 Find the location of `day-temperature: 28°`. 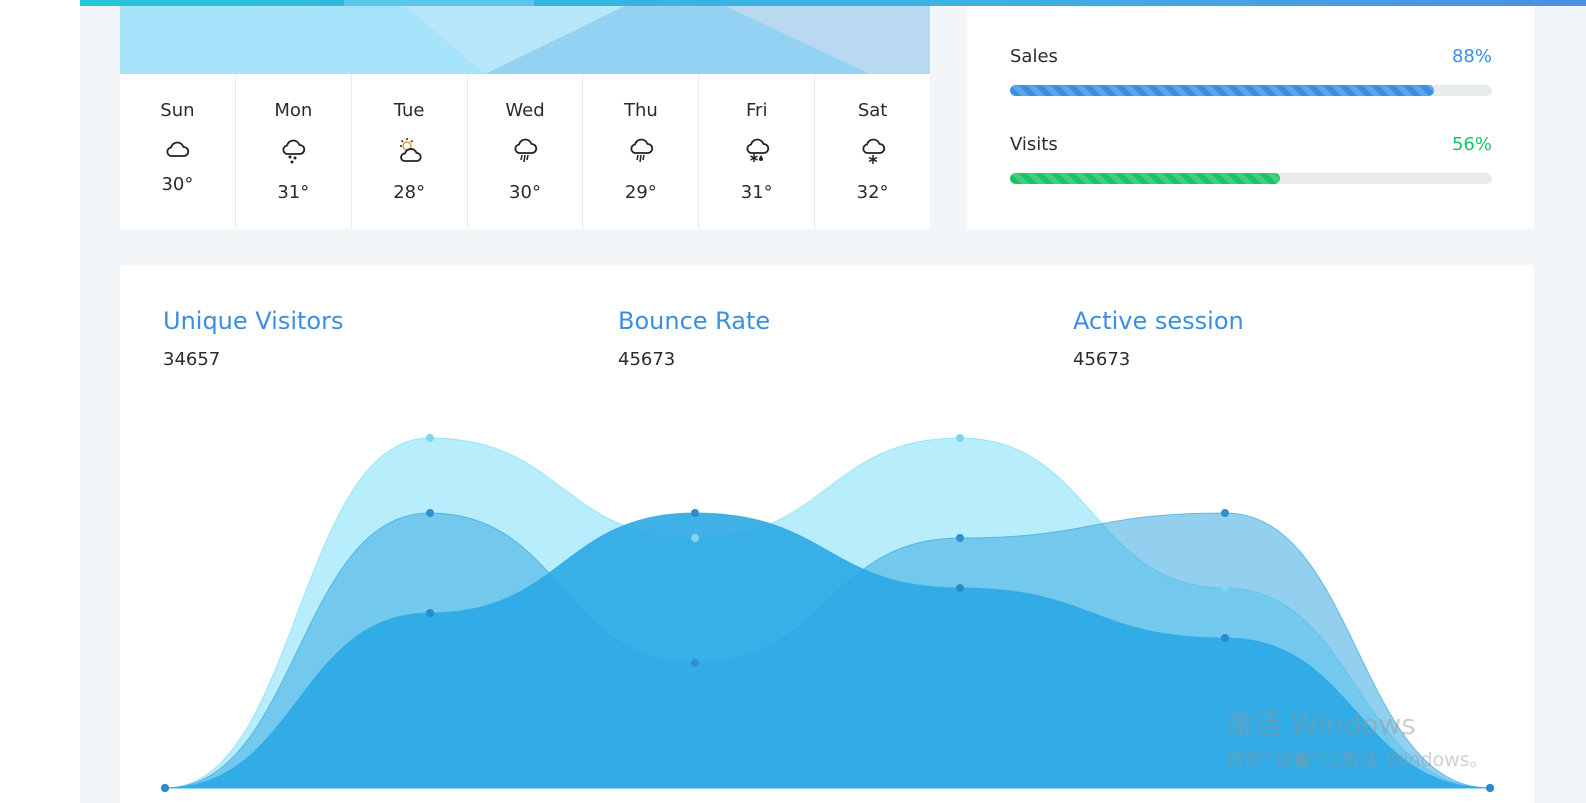

day-temperature: 28° is located at coordinates (409, 192).